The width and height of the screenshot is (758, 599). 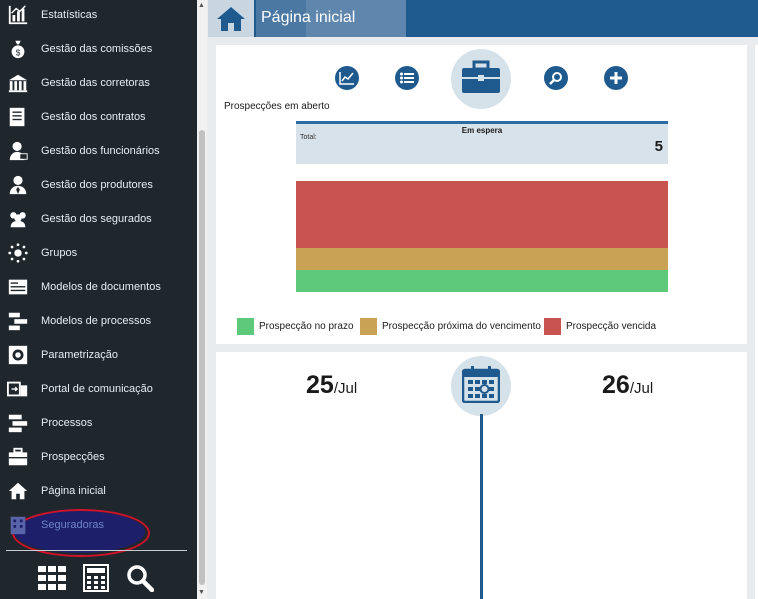 I want to click on users-group-icon, so click(x=18, y=219).